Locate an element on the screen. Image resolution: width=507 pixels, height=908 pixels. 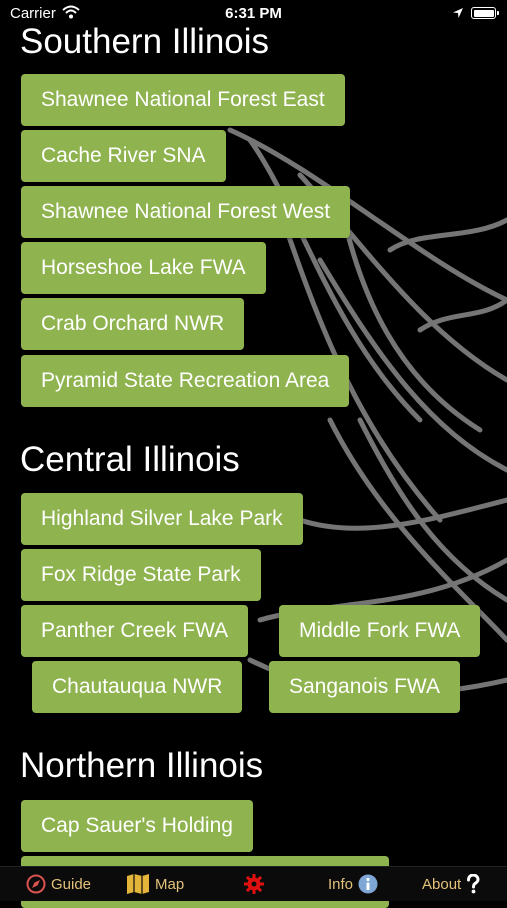
location-arrow-icon is located at coordinates (458, 13).